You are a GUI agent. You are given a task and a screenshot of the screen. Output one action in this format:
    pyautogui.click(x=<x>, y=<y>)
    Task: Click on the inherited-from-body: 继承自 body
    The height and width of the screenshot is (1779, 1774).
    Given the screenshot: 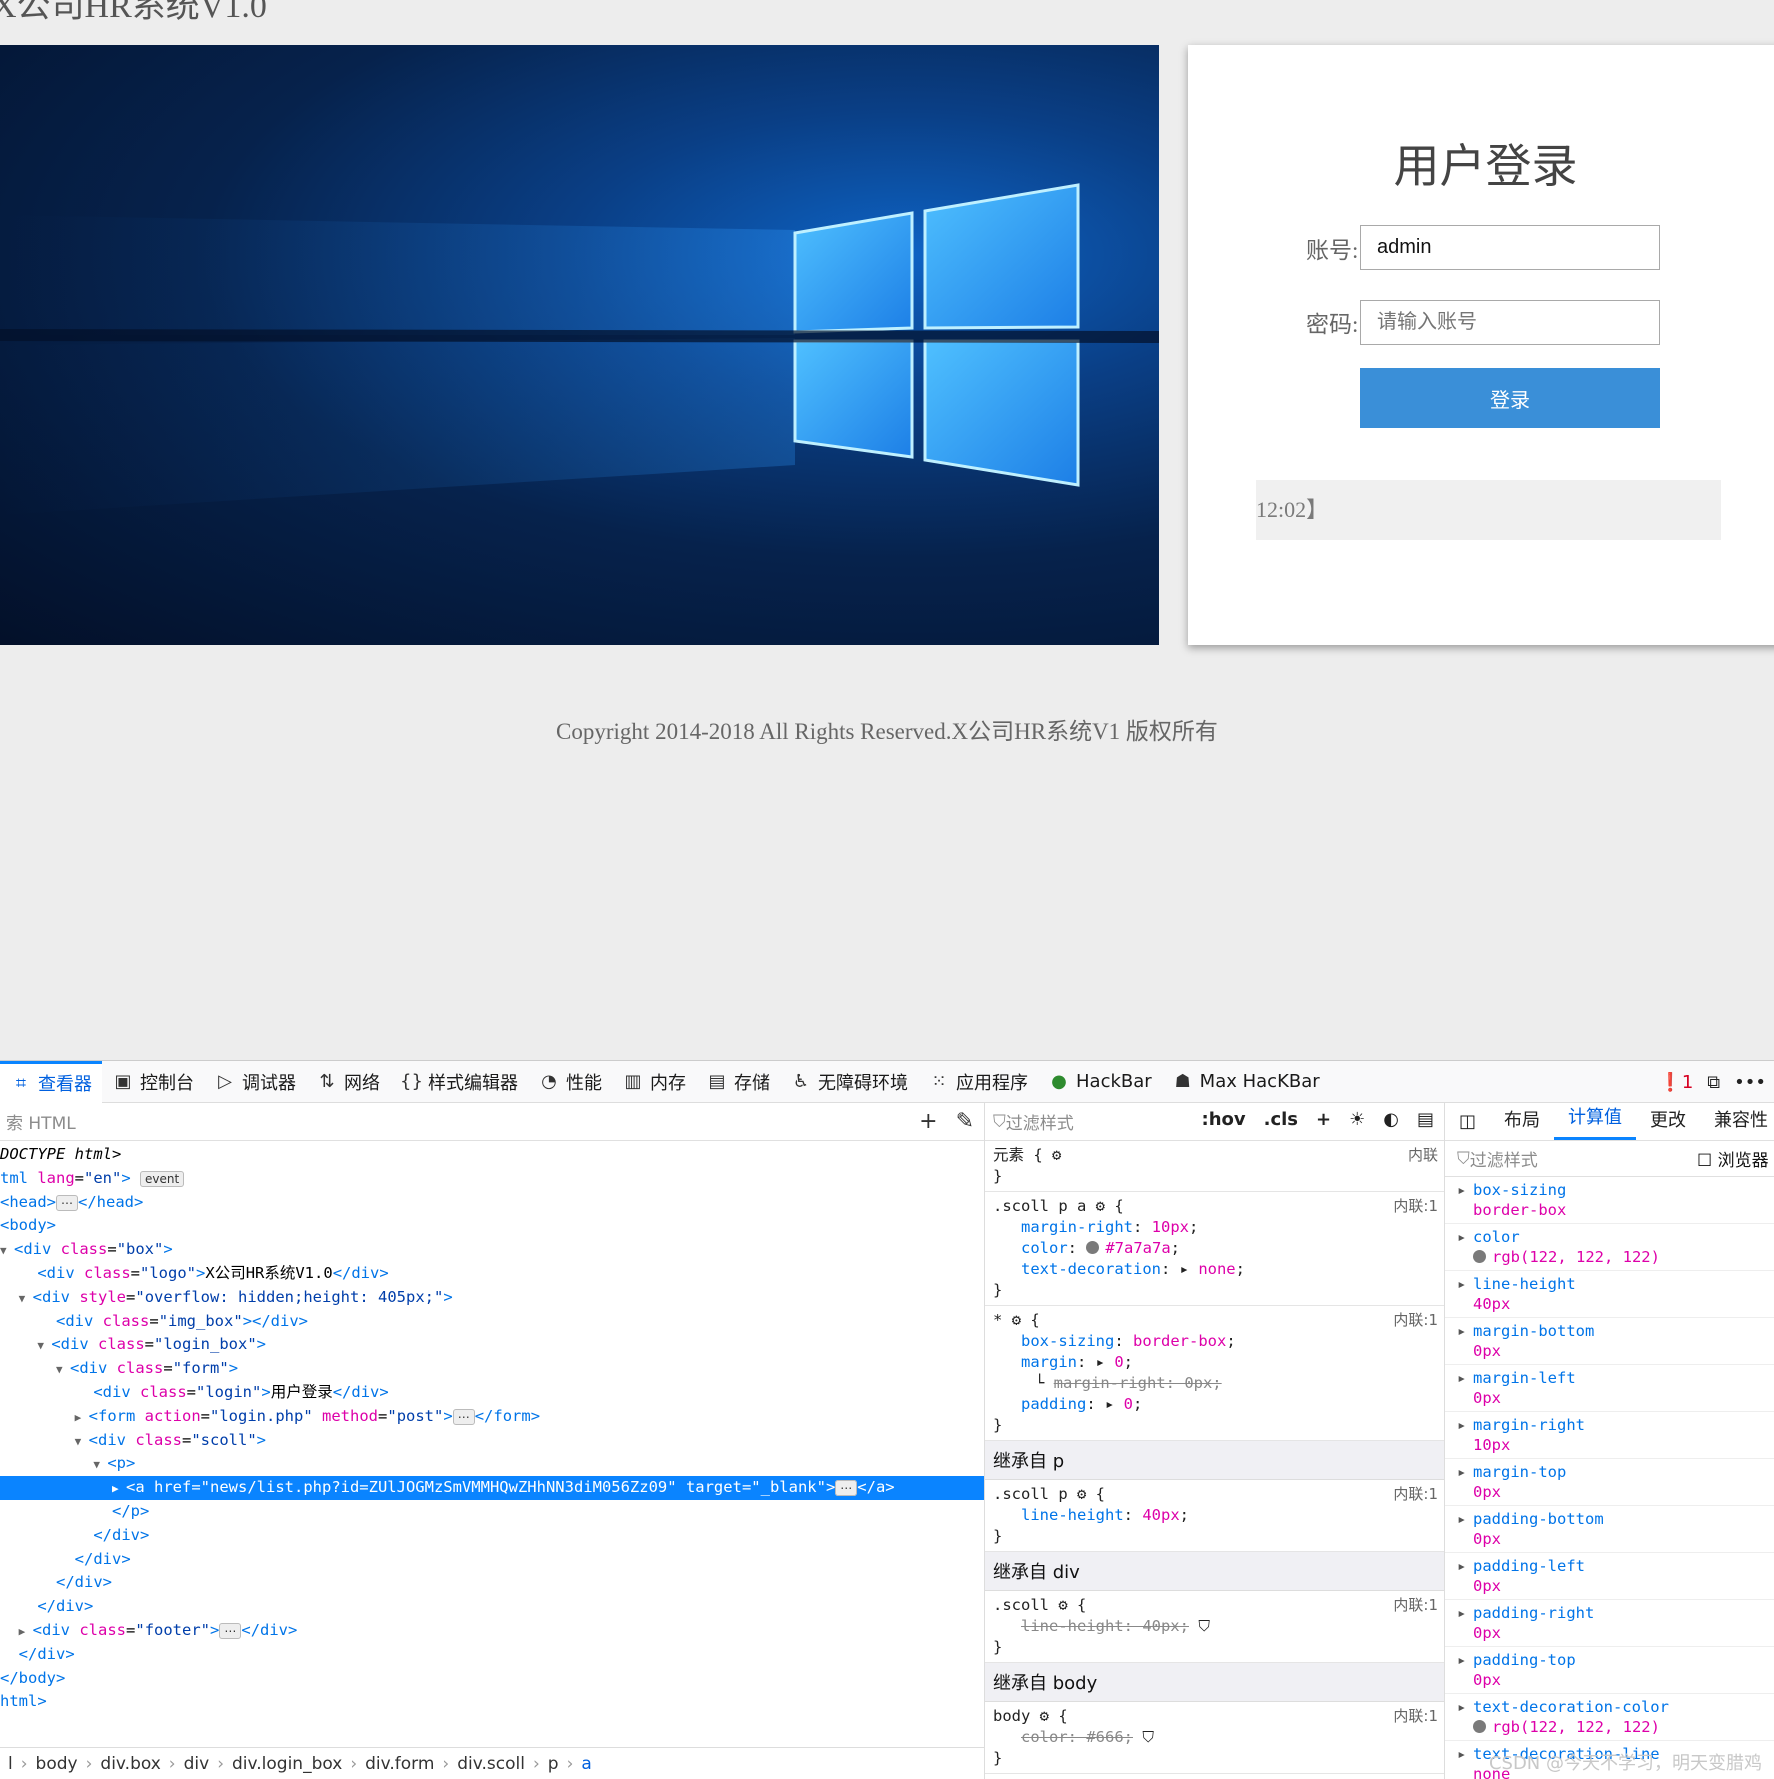 What is the action you would take?
    pyautogui.click(x=1214, y=1682)
    